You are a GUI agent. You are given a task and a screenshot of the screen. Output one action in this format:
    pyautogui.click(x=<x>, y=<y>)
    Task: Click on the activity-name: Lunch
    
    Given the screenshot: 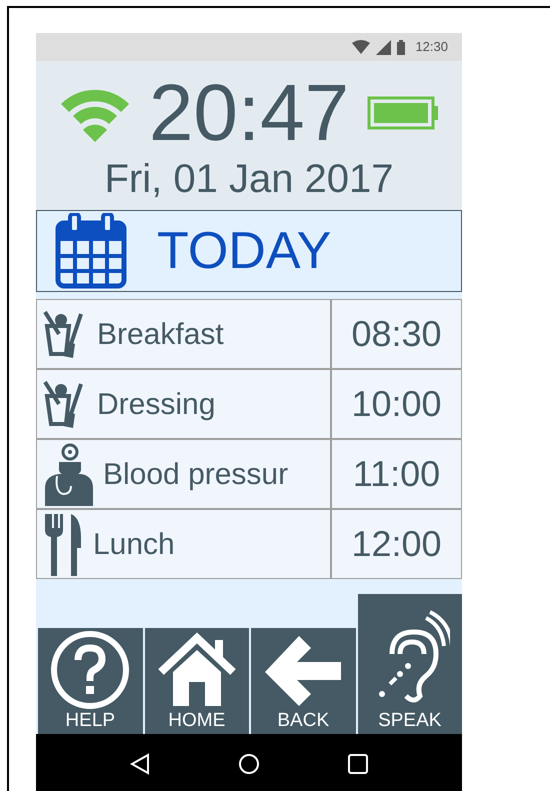 What is the action you would take?
    pyautogui.click(x=134, y=544)
    